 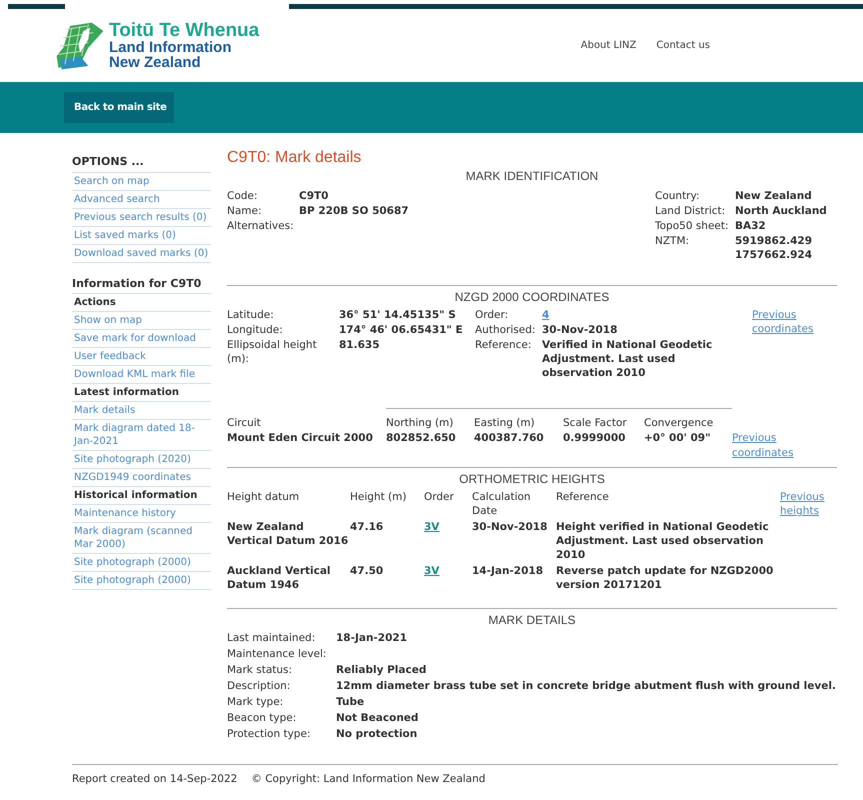 I want to click on sidebar-link: List saved marks (0), so click(x=141, y=236).